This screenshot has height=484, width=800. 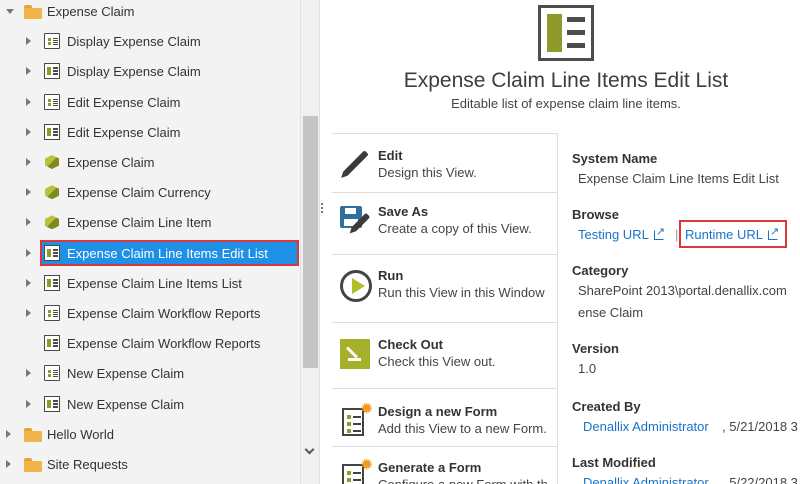 I want to click on expanded-arrow-icon, so click(x=10, y=11).